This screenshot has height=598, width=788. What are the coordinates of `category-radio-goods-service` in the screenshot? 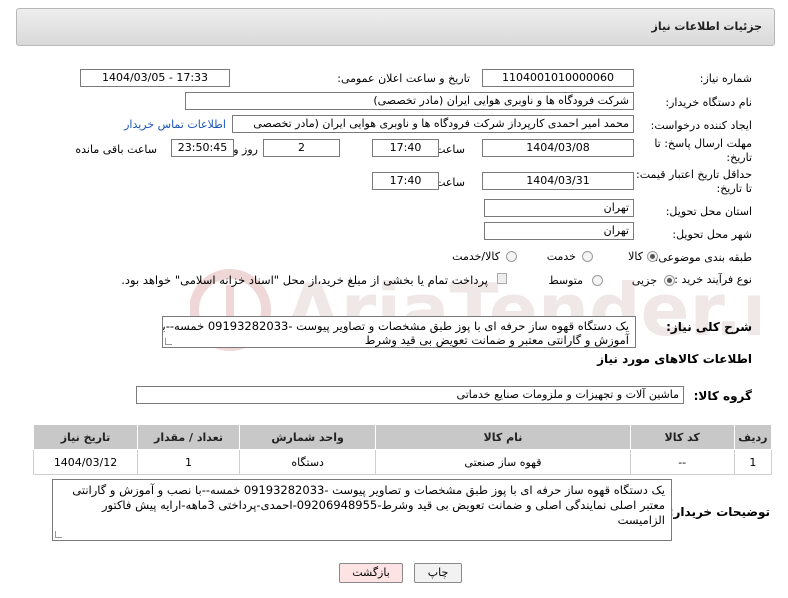 It's located at (511, 256).